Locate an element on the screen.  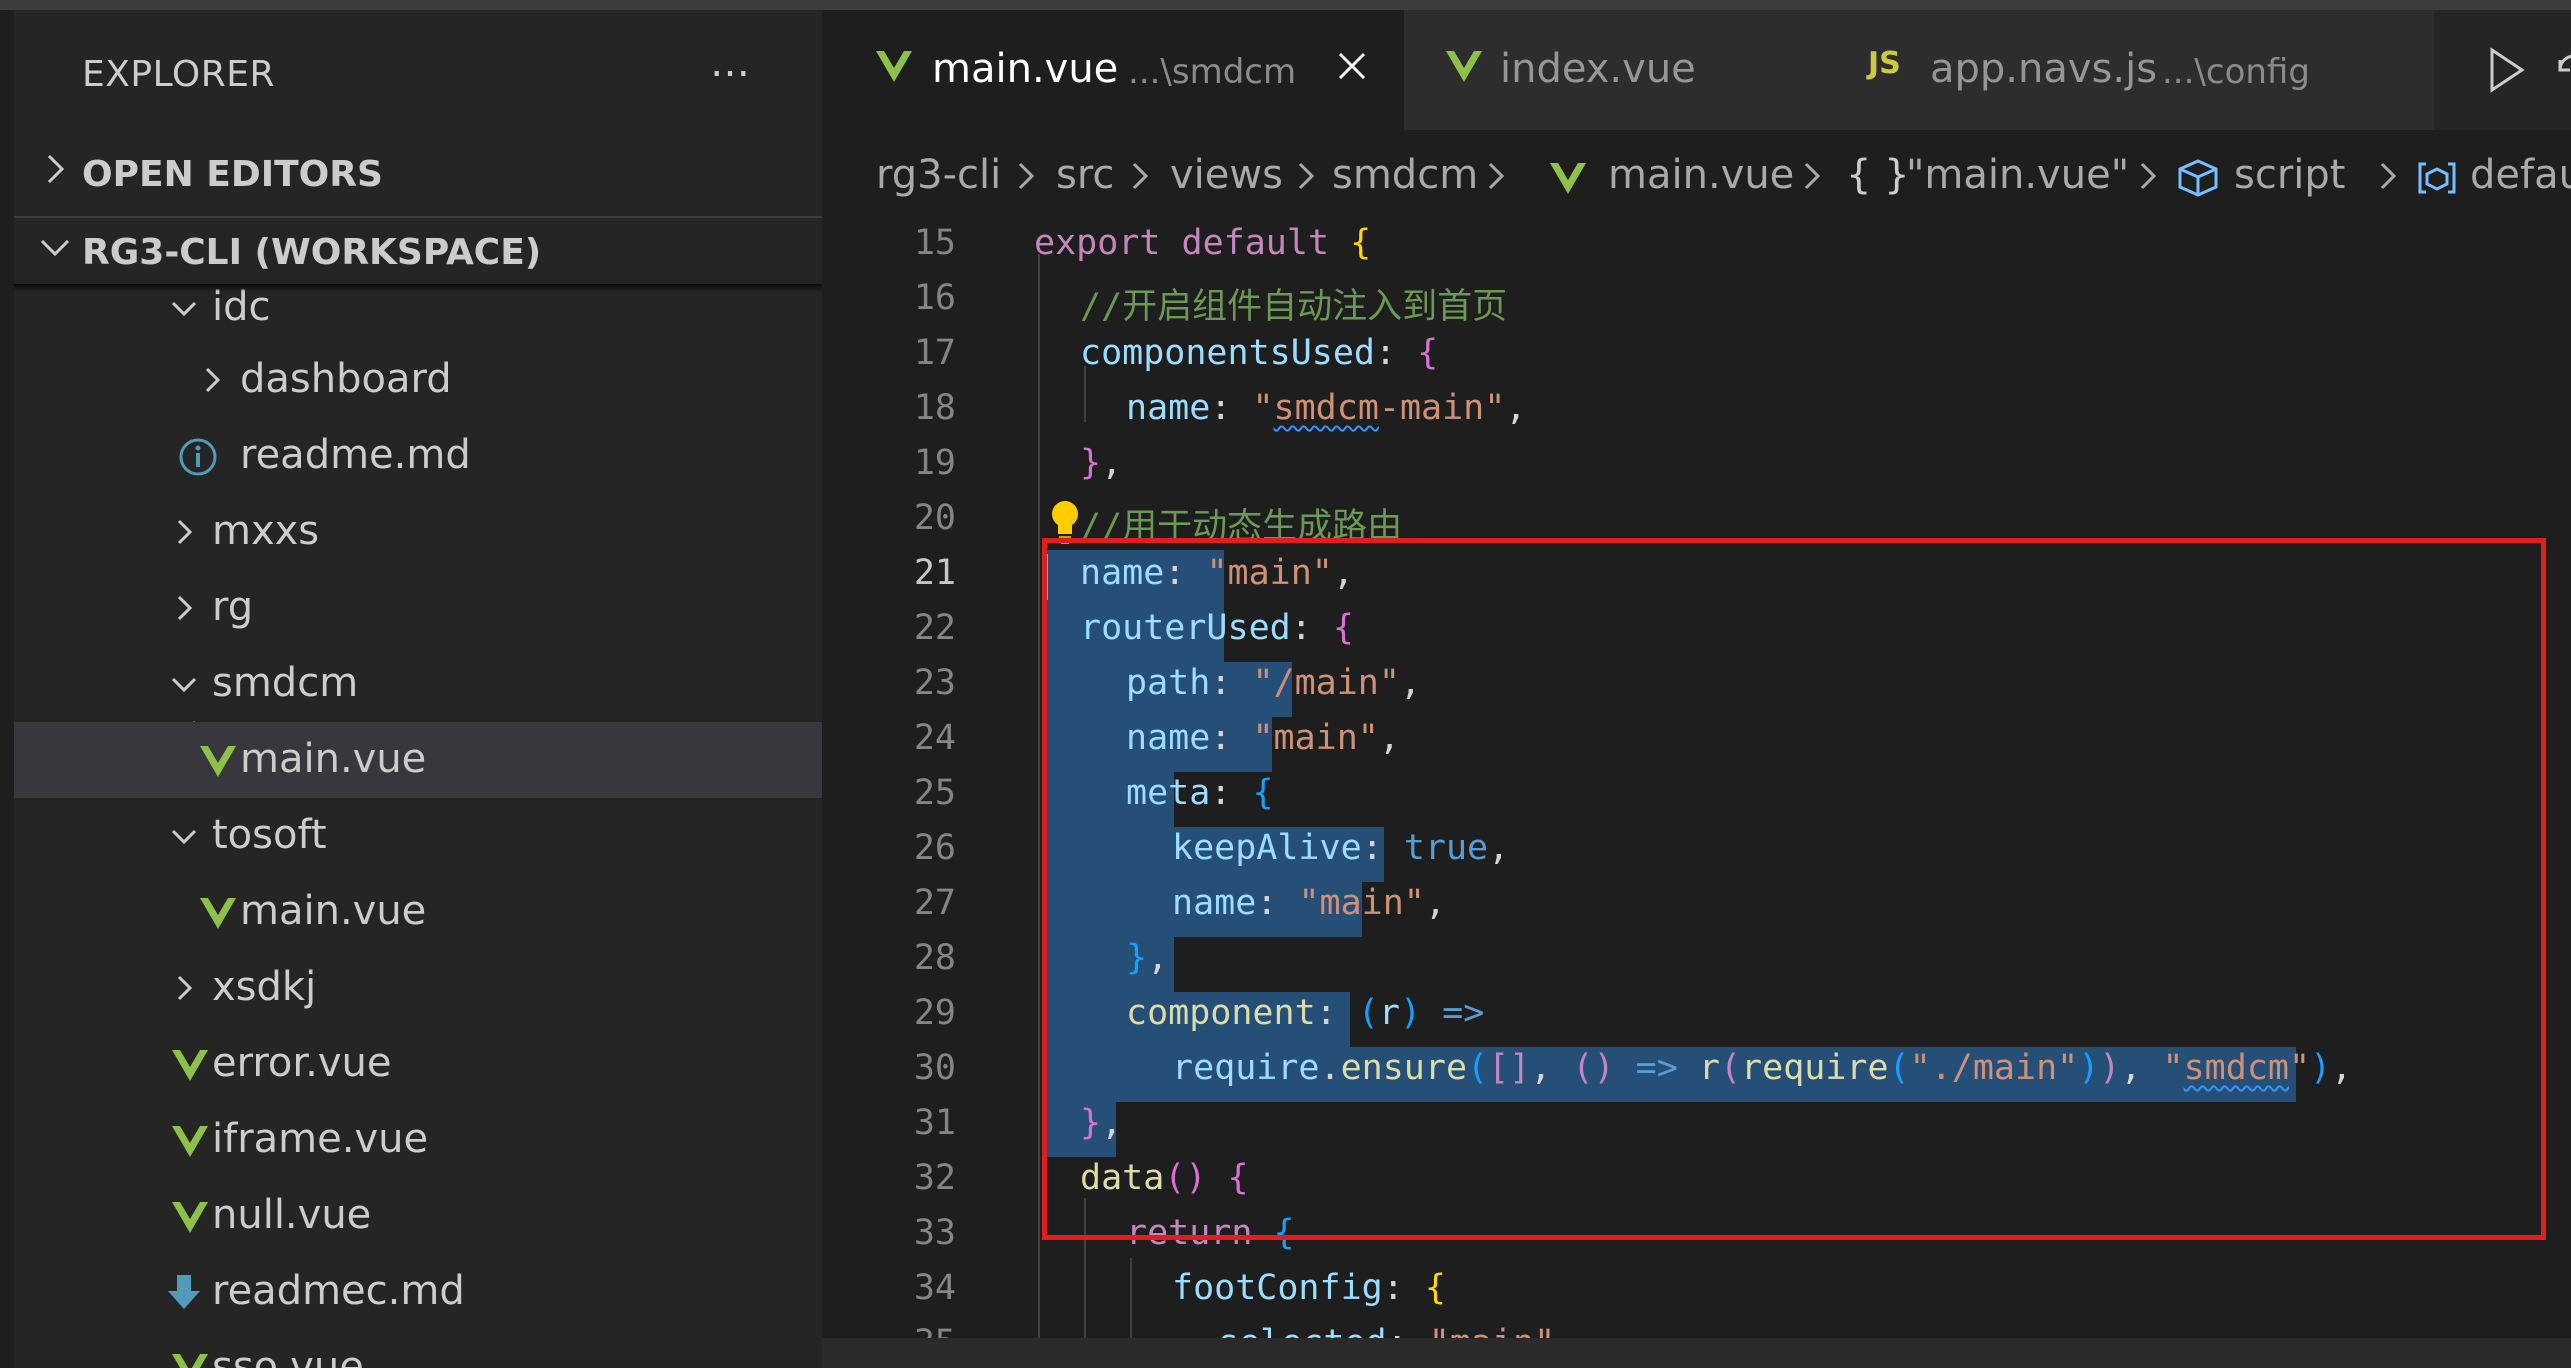
tree-file-main-vue-active: main.vue is located at coordinates (418, 760).